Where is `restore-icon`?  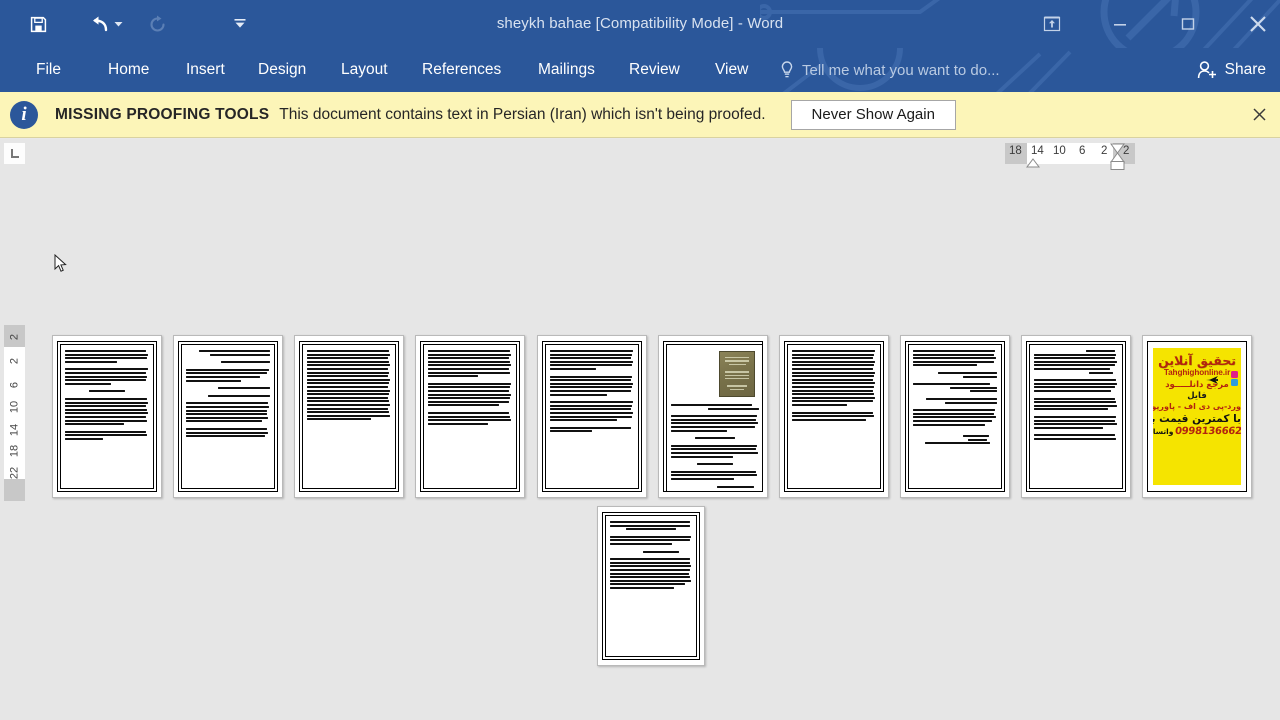
restore-icon is located at coordinates (1188, 24).